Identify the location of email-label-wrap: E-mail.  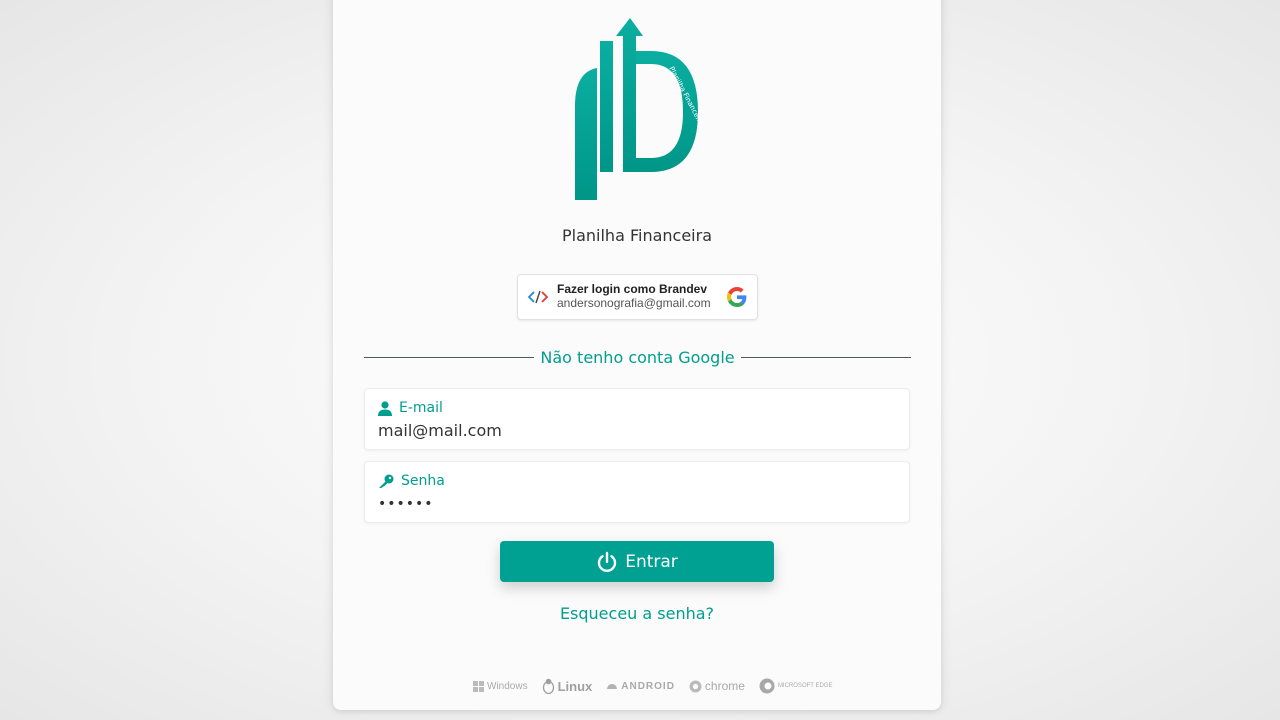
(410, 408).